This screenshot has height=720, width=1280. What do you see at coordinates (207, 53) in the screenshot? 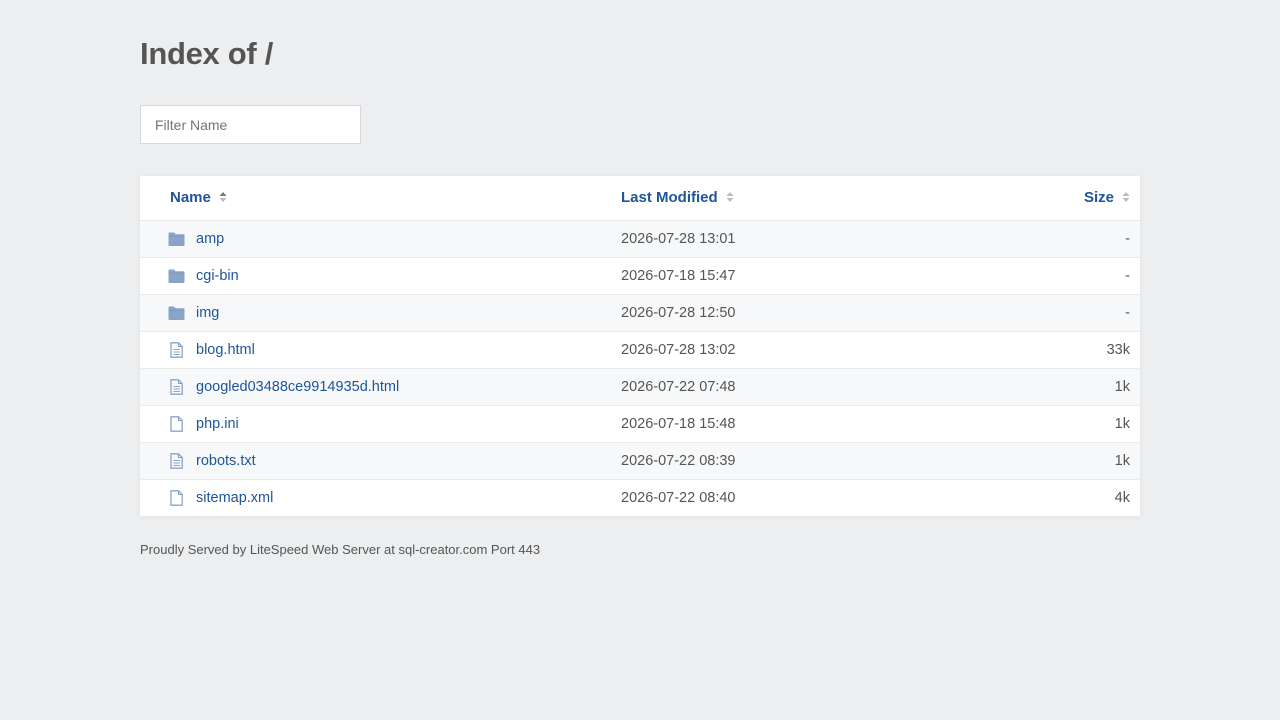
I see `page-title: Index of /` at bounding box center [207, 53].